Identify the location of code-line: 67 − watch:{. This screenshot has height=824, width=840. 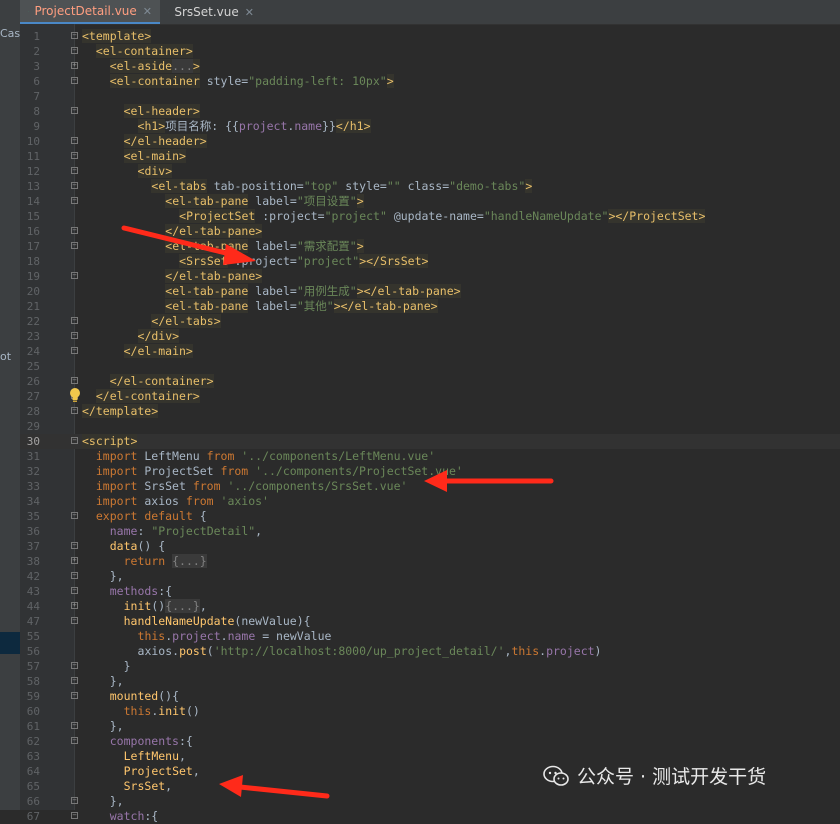
(430, 816).